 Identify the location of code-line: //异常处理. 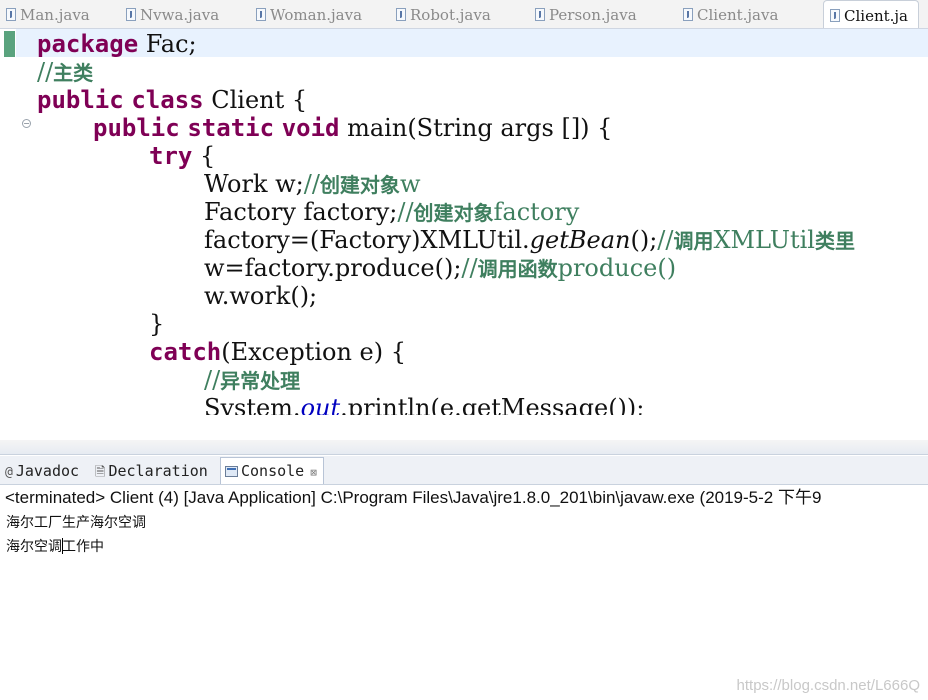
(252, 380).